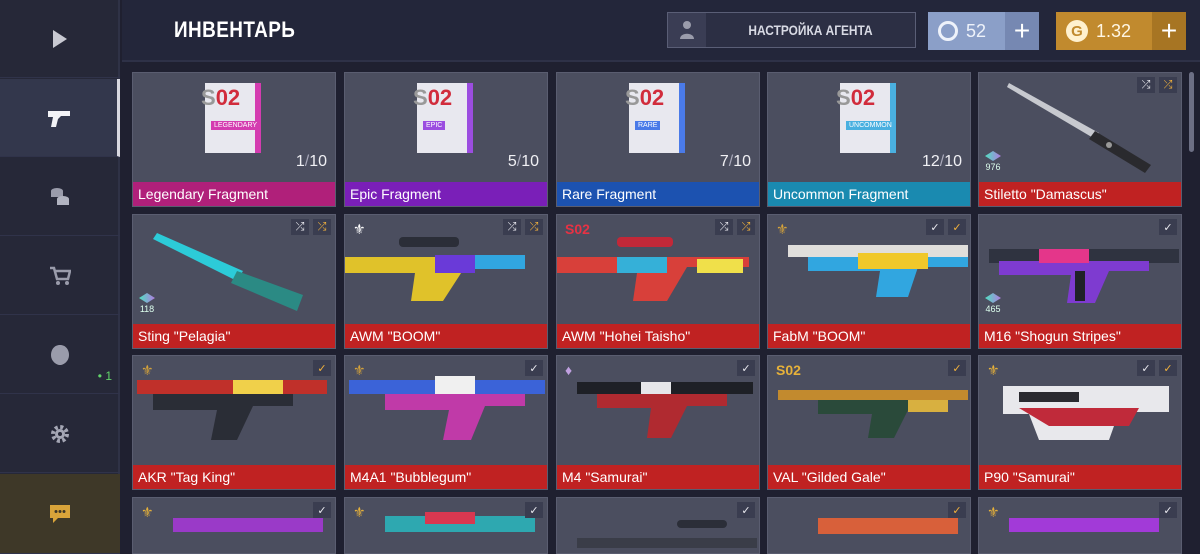 Image resolution: width=1200 pixels, height=554 pixels. Describe the element at coordinates (658, 139) in the screenshot. I see `inventory-card: S02 RARE 7/10 Rare Fragment` at that location.